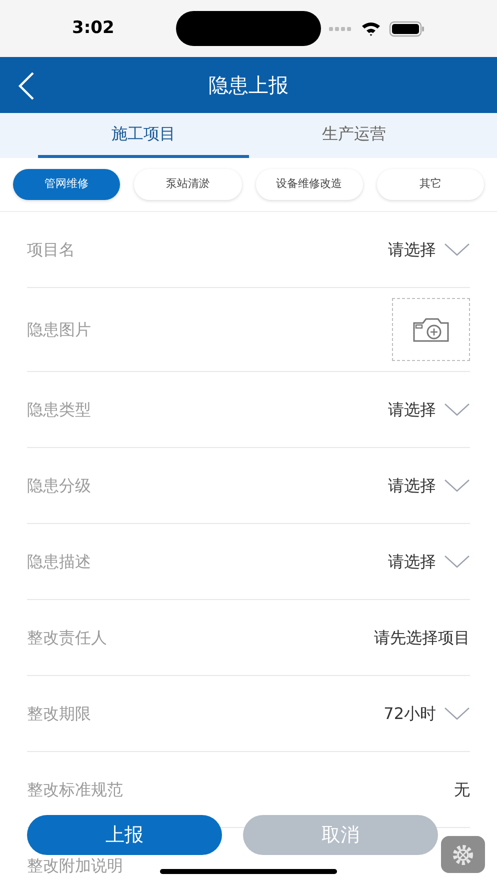 The height and width of the screenshot is (883, 497). What do you see at coordinates (353, 135) in the screenshot?
I see `tab: 生产运营` at bounding box center [353, 135].